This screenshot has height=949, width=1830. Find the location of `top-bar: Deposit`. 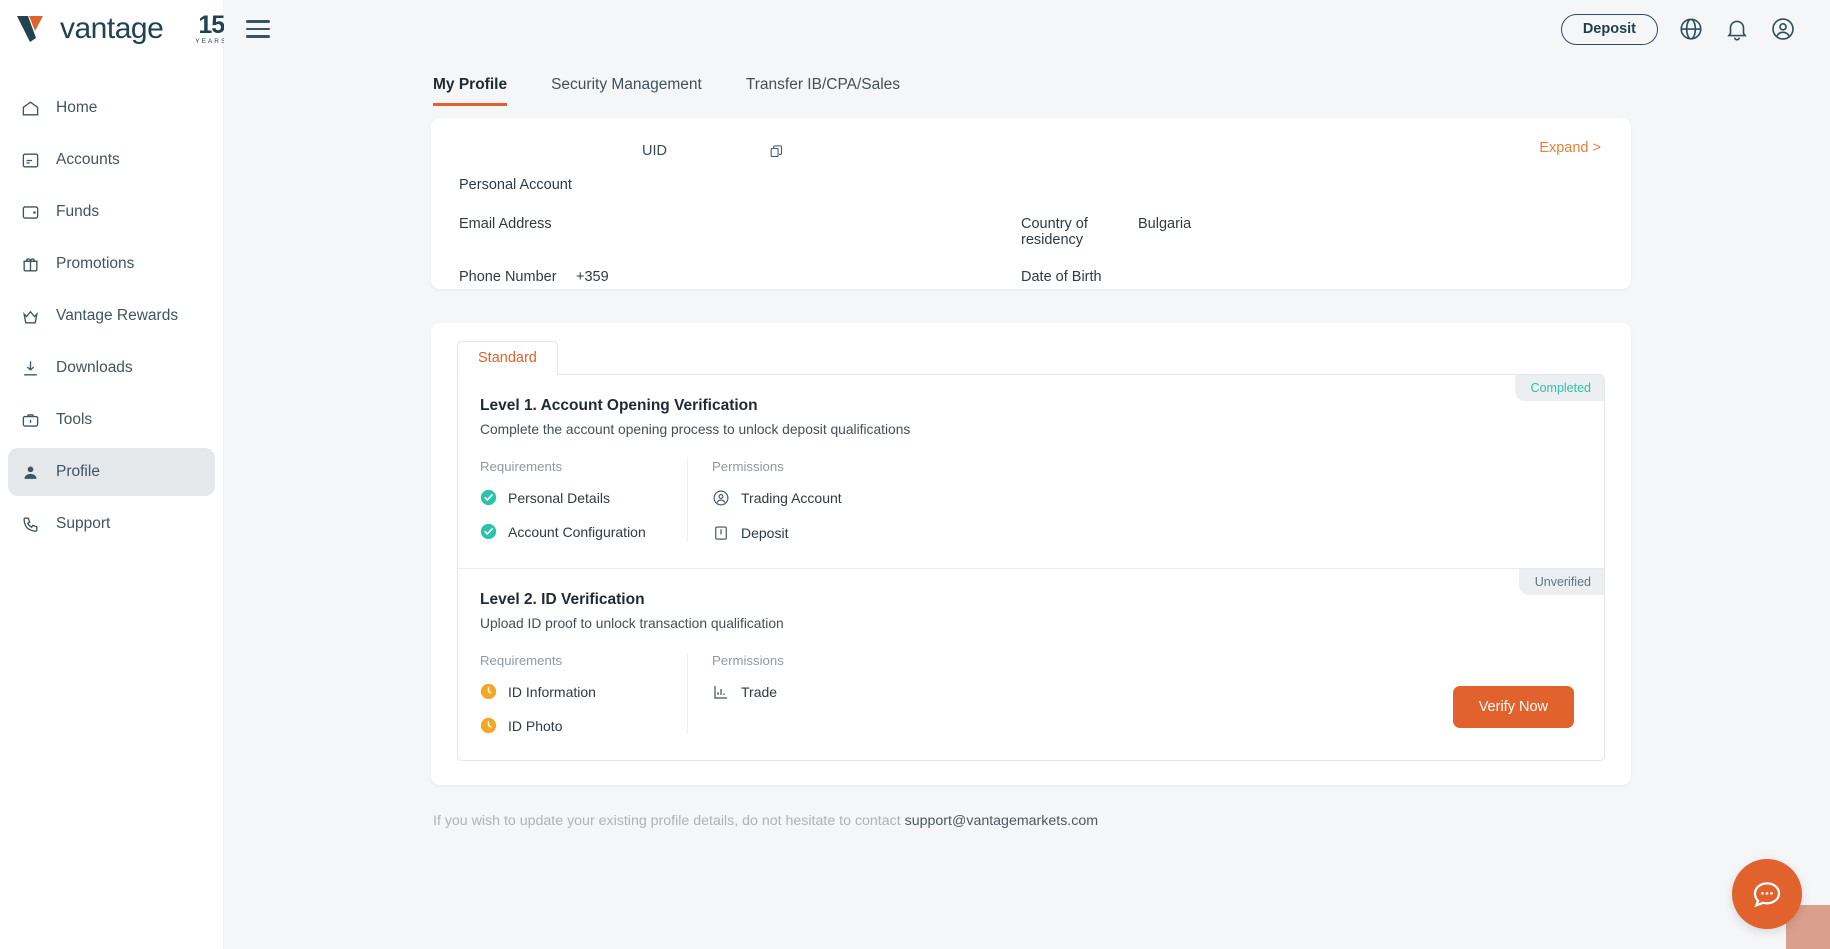

top-bar: Deposit is located at coordinates (1027, 29).